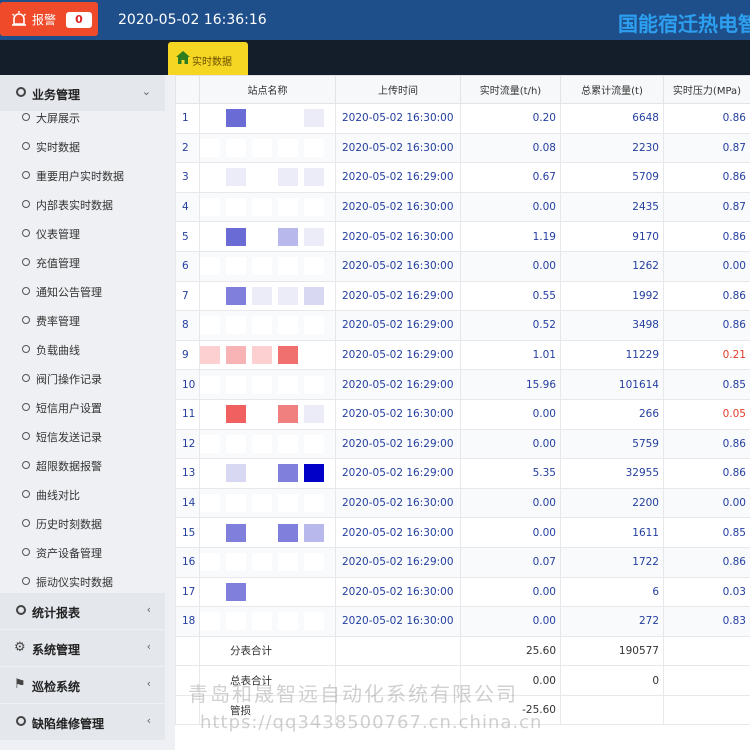  What do you see at coordinates (510, 236) in the screenshot?
I see `flow-cell: 1.19` at bounding box center [510, 236].